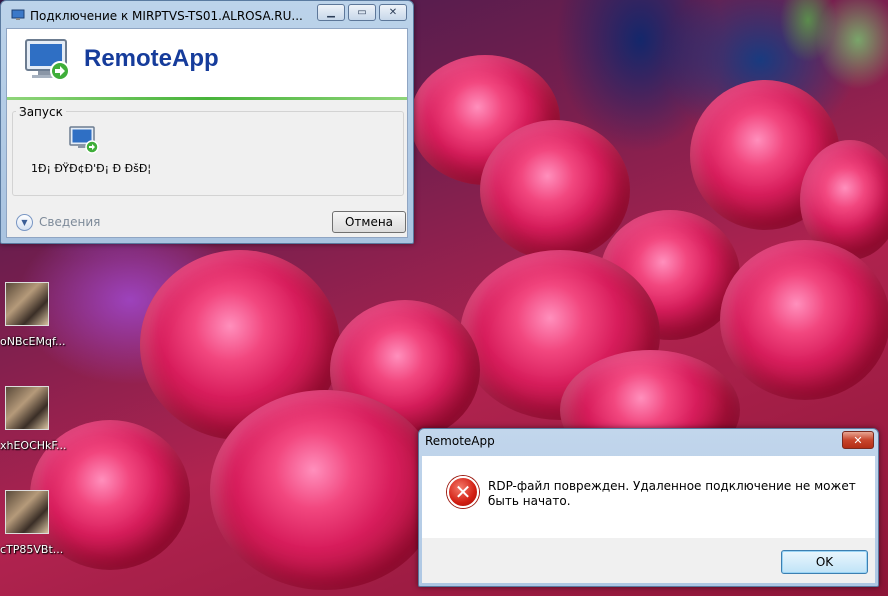 The width and height of the screenshot is (888, 596). I want to click on remoteapp-logo-icon, so click(47, 60).